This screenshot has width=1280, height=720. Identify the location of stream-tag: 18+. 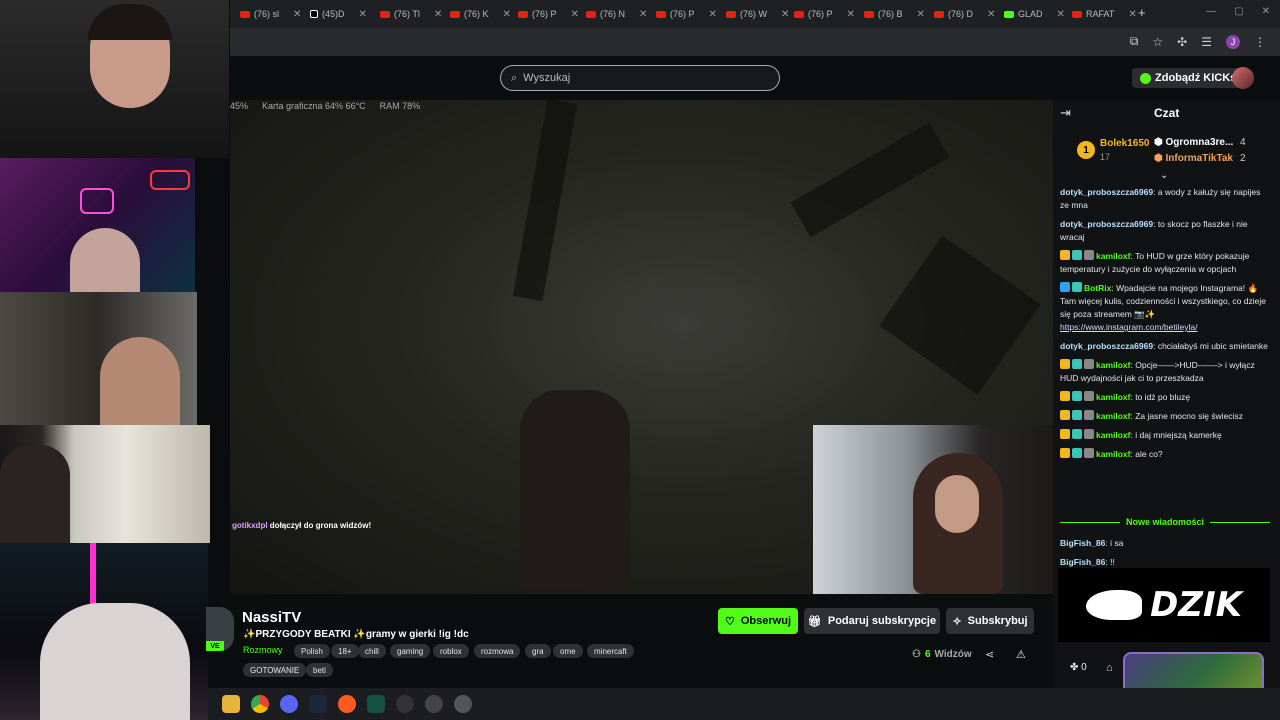
(345, 651).